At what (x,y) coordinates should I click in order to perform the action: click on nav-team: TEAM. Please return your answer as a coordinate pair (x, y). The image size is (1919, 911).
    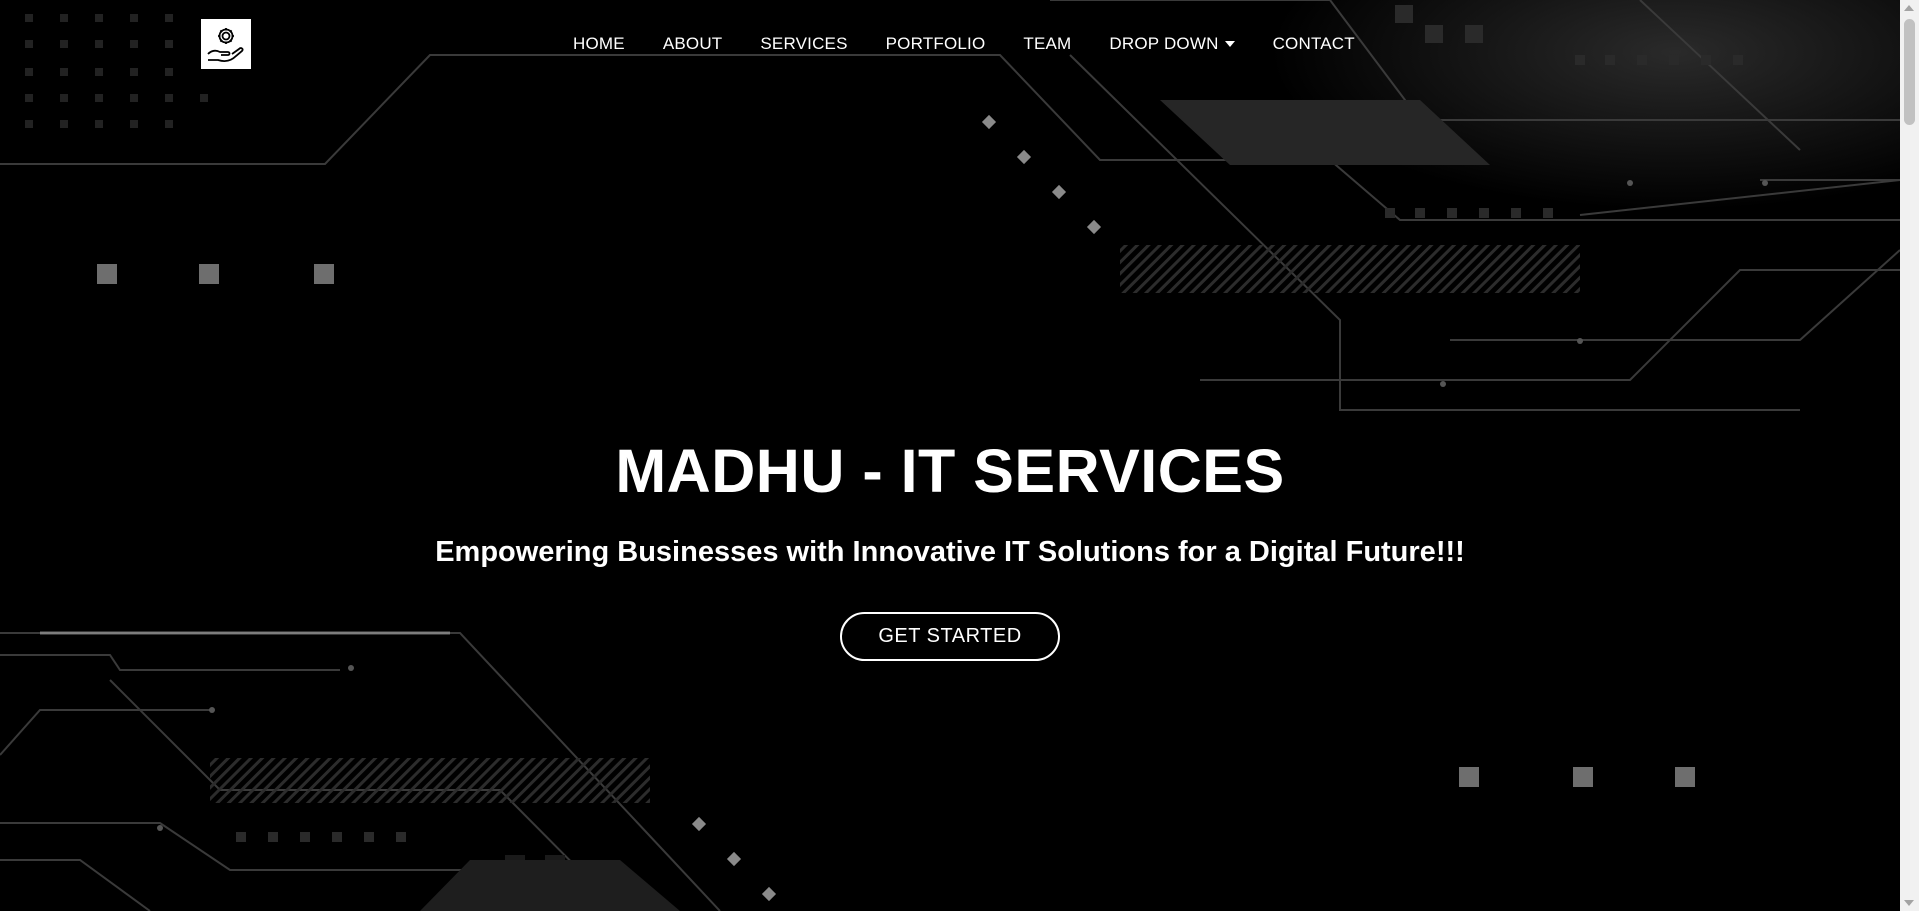
    Looking at the image, I should click on (1047, 44).